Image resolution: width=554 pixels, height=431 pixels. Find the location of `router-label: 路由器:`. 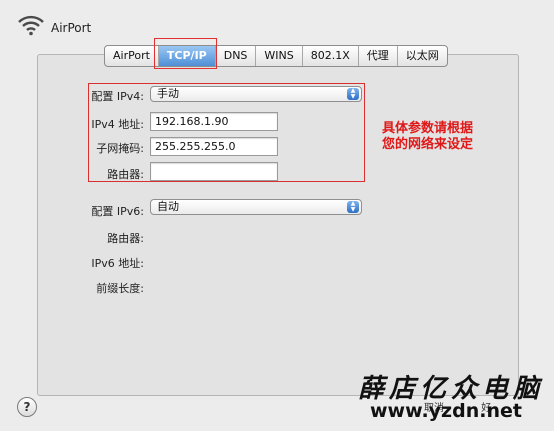

router-label: 路由器: is located at coordinates (125, 174).